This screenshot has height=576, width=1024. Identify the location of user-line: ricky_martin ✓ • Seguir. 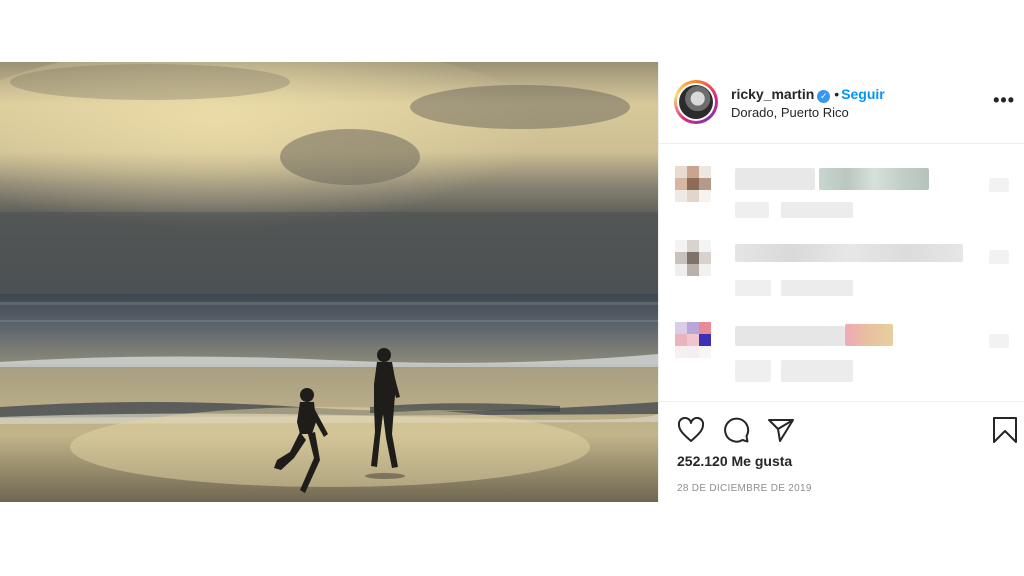
(808, 94).